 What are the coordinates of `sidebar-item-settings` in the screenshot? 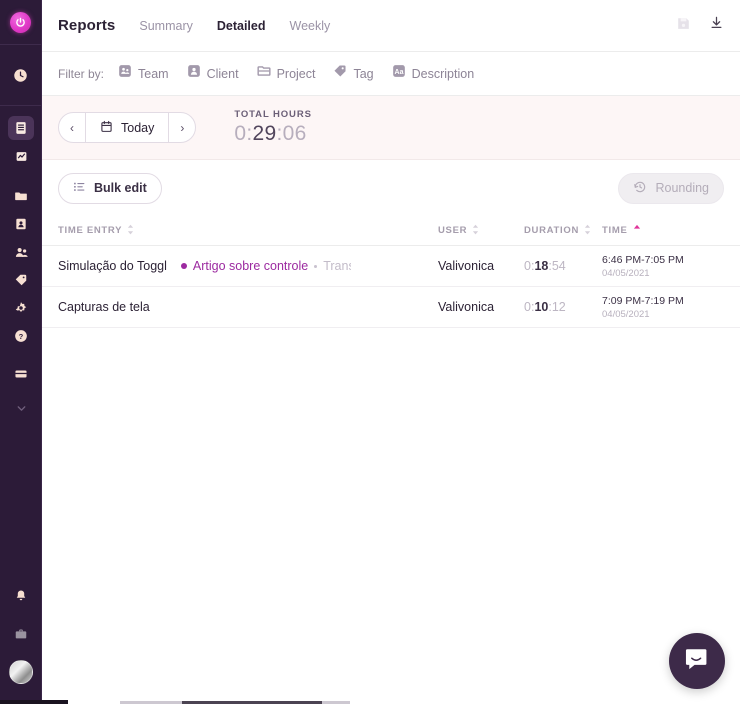 It's located at (21, 308).